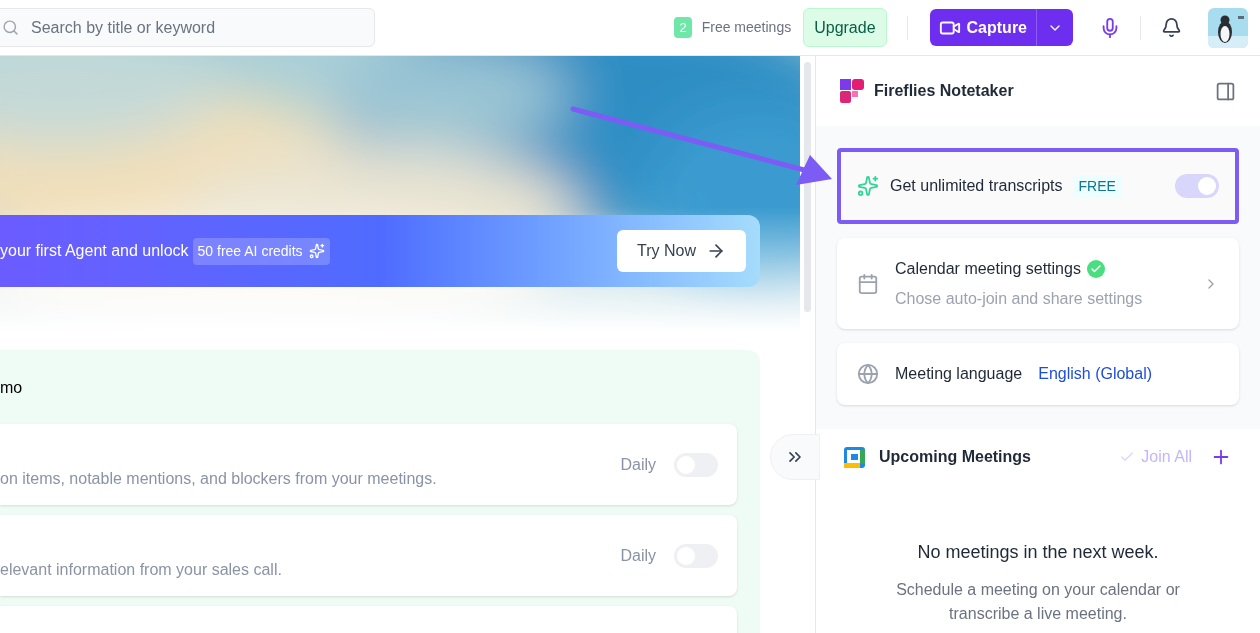  I want to click on upcoming-meetings-title: Upcoming Meetings, so click(955, 457).